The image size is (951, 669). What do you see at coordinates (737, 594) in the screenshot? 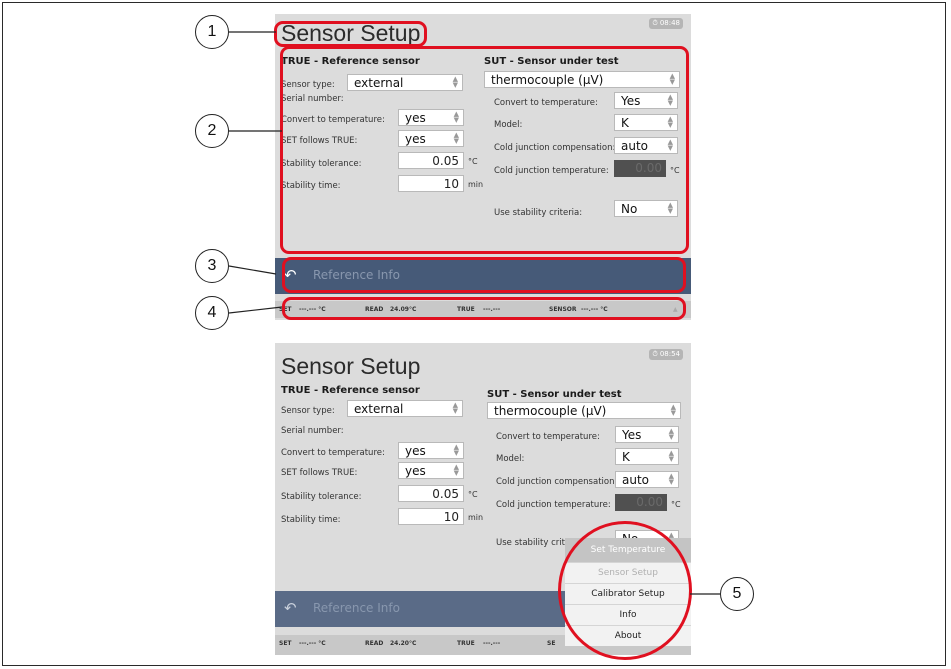
I see `callout-5: 5` at bounding box center [737, 594].